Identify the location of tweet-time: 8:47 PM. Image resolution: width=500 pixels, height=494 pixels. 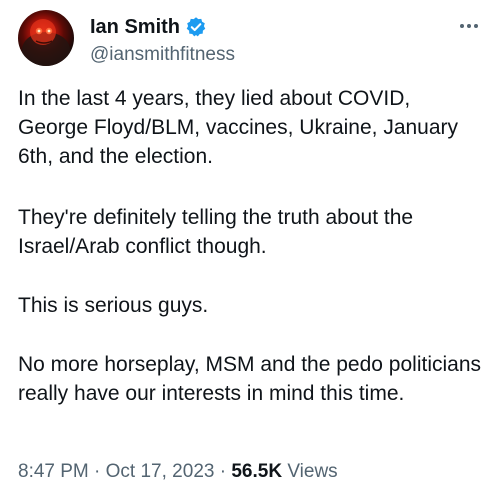
(53, 471).